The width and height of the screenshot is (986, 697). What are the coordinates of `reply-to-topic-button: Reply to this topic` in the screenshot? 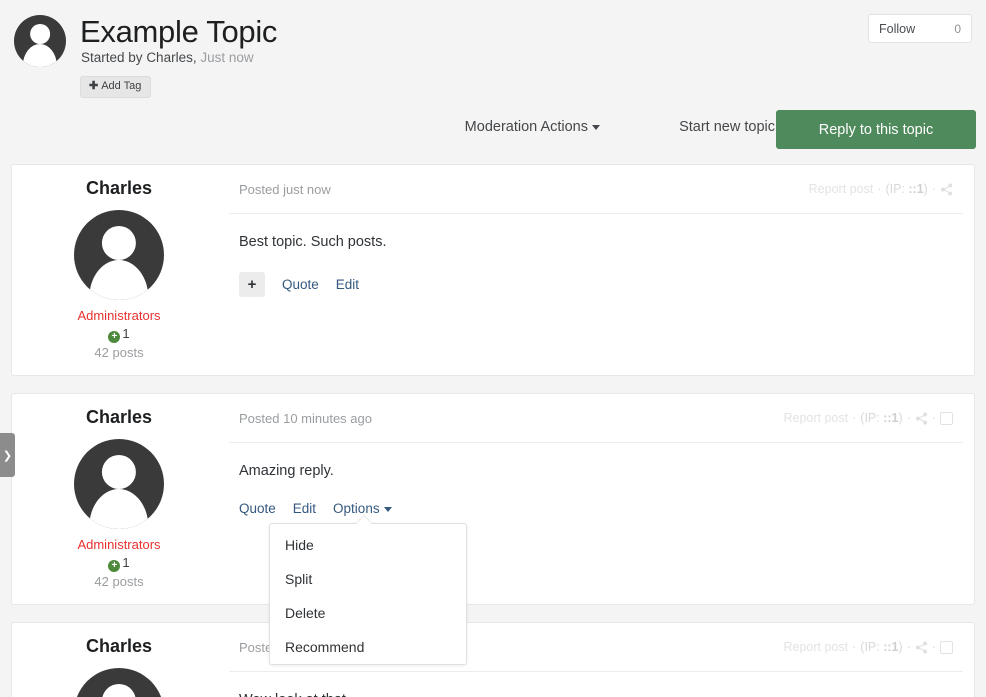 It's located at (876, 129).